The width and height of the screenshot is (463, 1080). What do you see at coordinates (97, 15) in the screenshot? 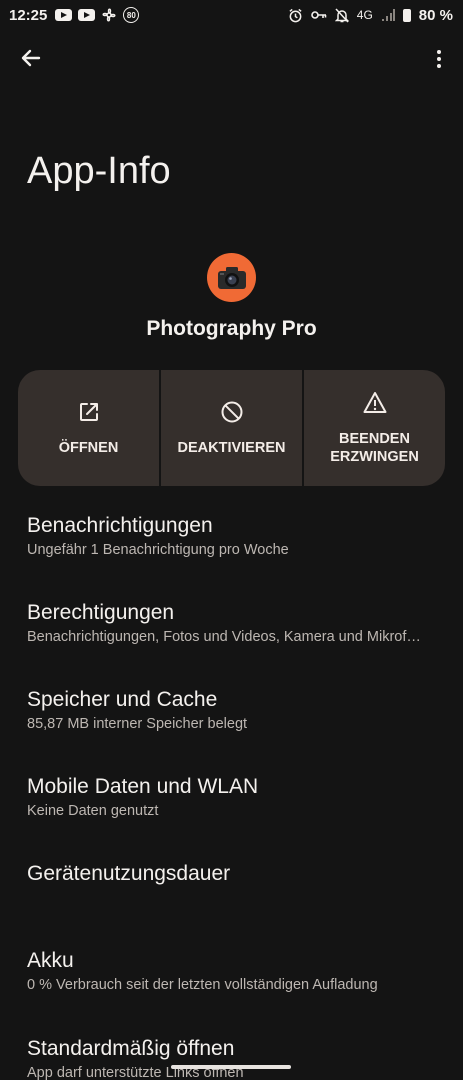
I see `notification-icons: 80` at bounding box center [97, 15].